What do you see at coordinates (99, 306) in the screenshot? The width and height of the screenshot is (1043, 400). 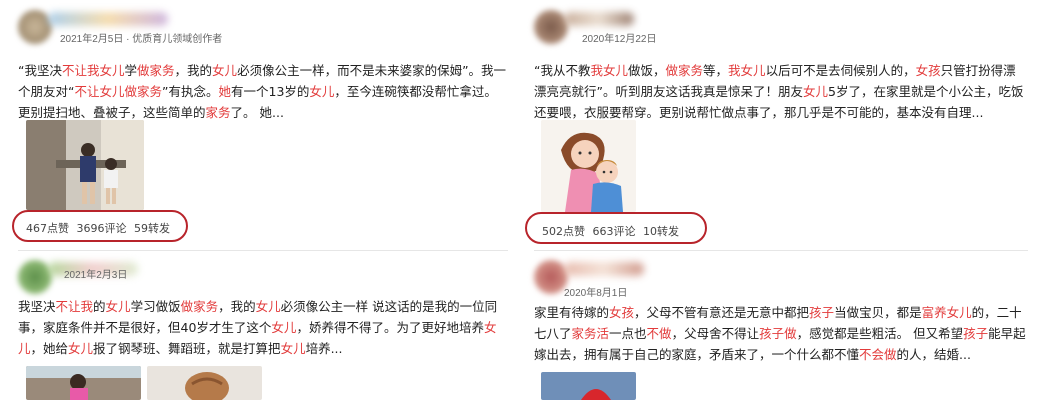 I see `text-segment: 的` at bounding box center [99, 306].